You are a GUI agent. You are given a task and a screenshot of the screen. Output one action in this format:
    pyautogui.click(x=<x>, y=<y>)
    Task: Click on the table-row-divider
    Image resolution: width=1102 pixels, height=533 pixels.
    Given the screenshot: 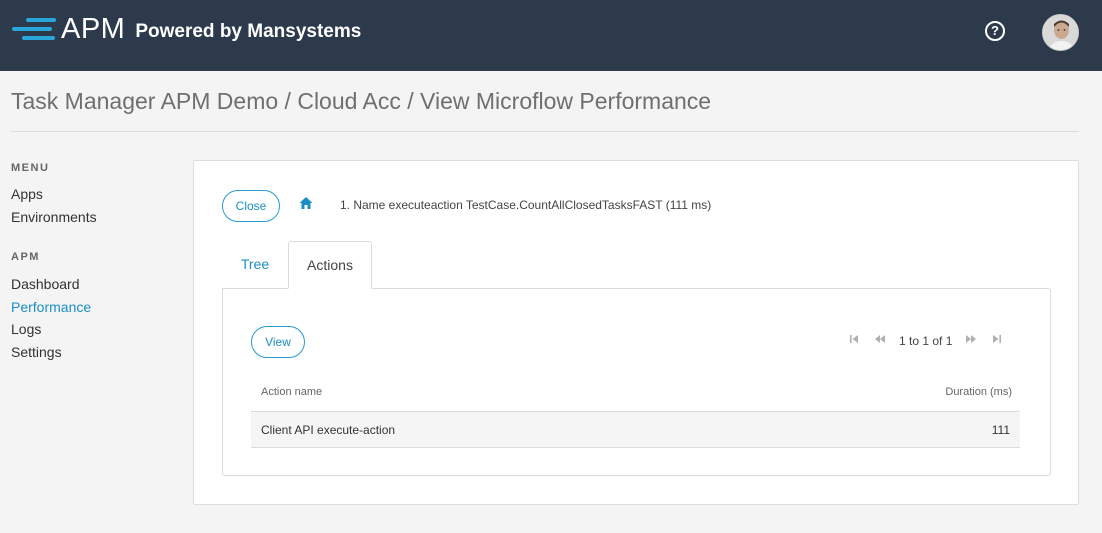 What is the action you would take?
    pyautogui.click(x=635, y=447)
    